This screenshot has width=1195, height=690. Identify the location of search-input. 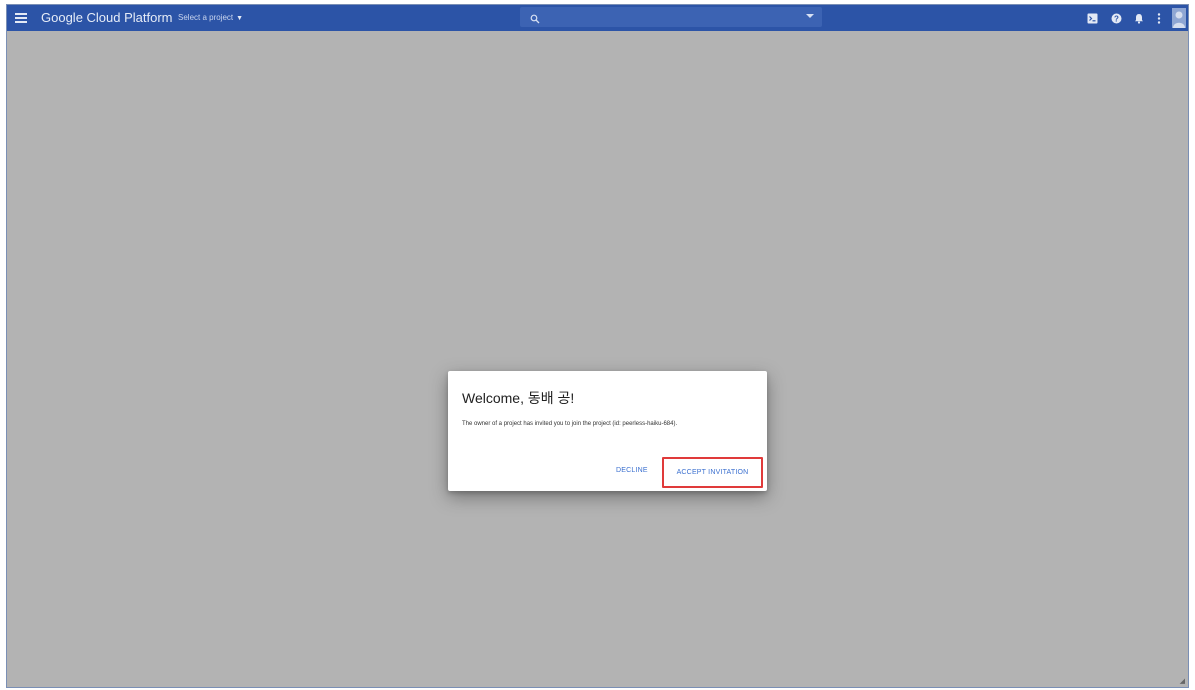
(673, 18).